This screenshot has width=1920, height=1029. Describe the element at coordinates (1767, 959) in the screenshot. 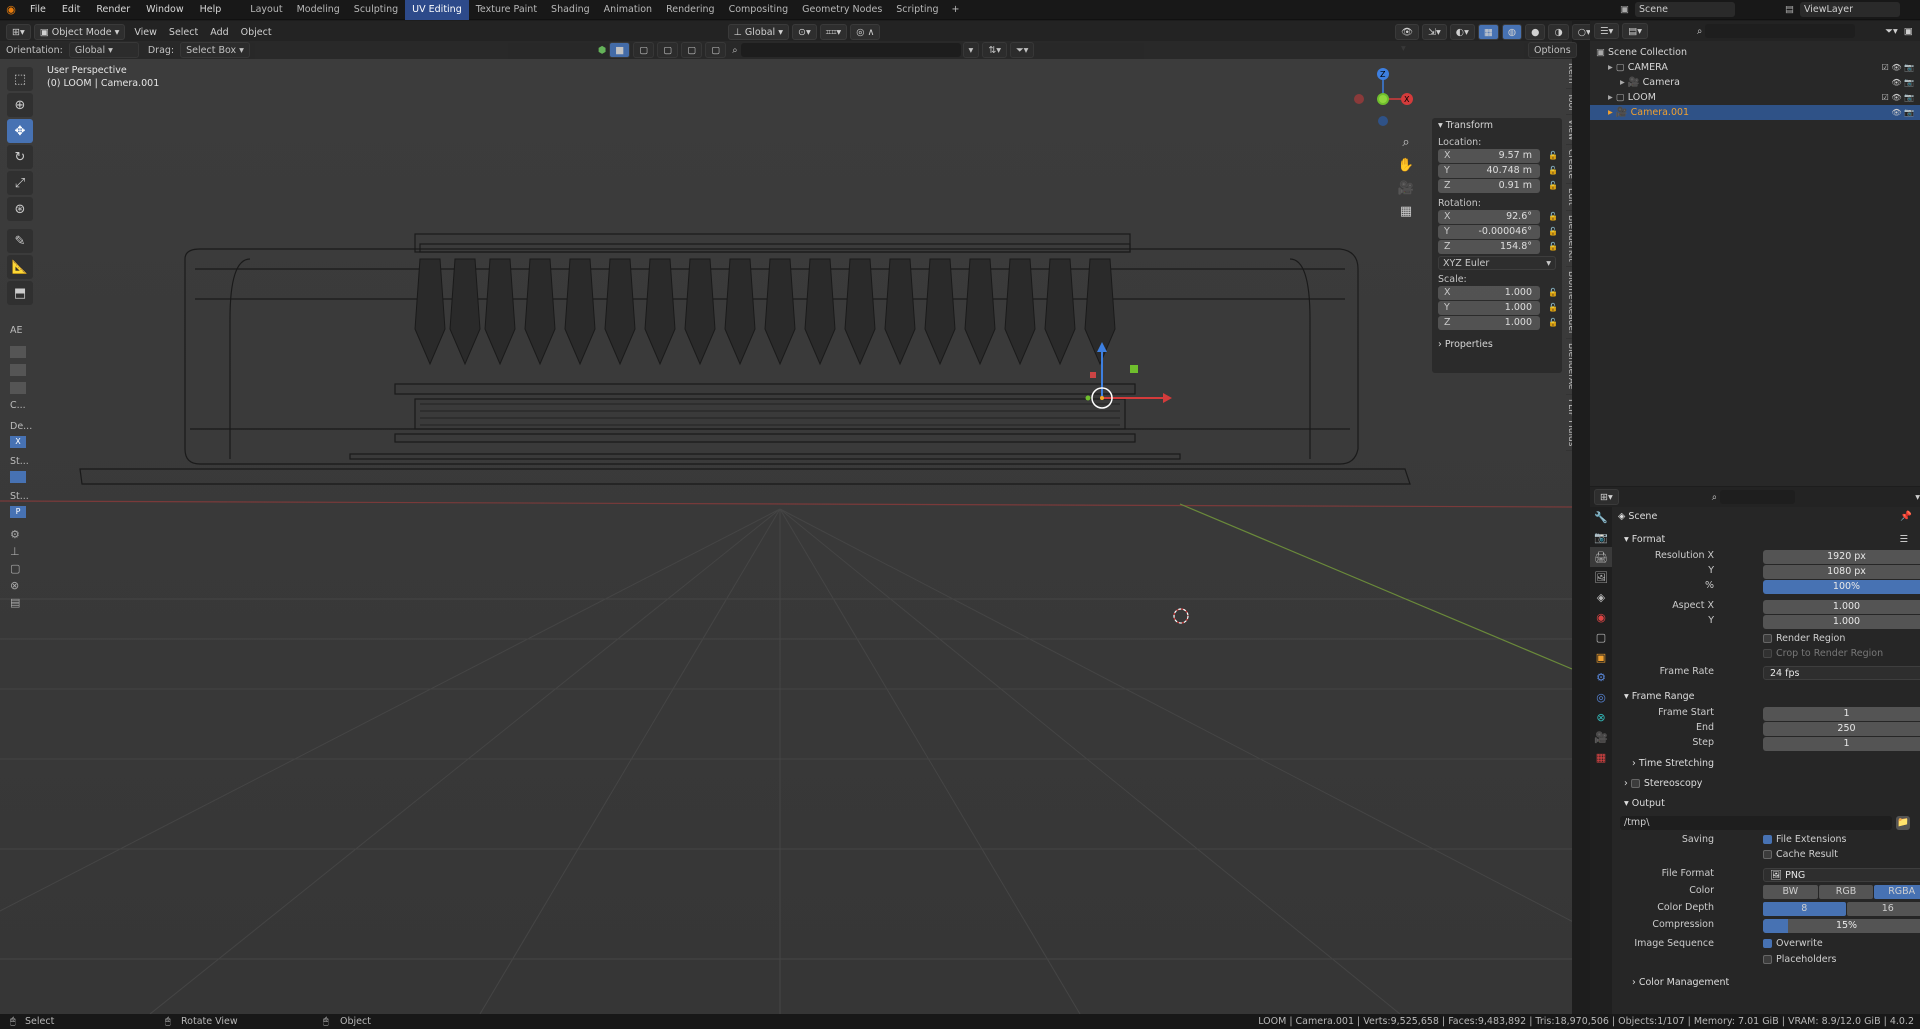

I see `placeholders-checkbox` at that location.